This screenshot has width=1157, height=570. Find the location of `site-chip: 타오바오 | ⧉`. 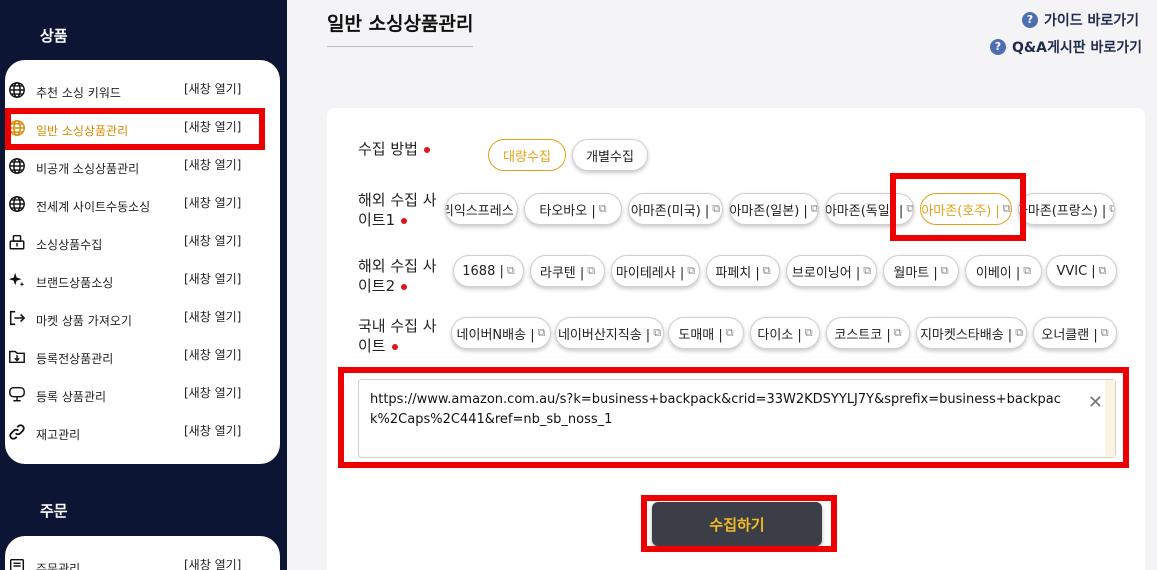

site-chip: 타오바오 | ⧉ is located at coordinates (573, 209).